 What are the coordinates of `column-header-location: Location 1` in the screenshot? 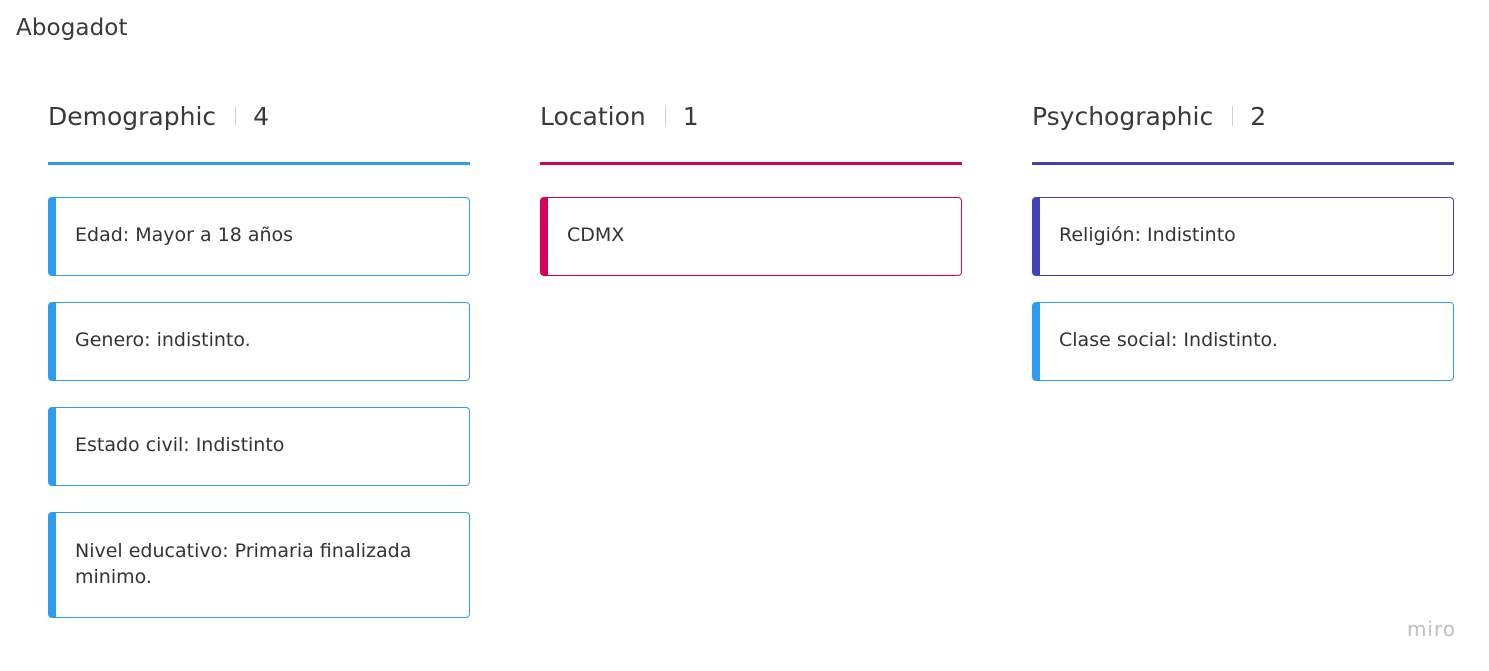 It's located at (751, 116).